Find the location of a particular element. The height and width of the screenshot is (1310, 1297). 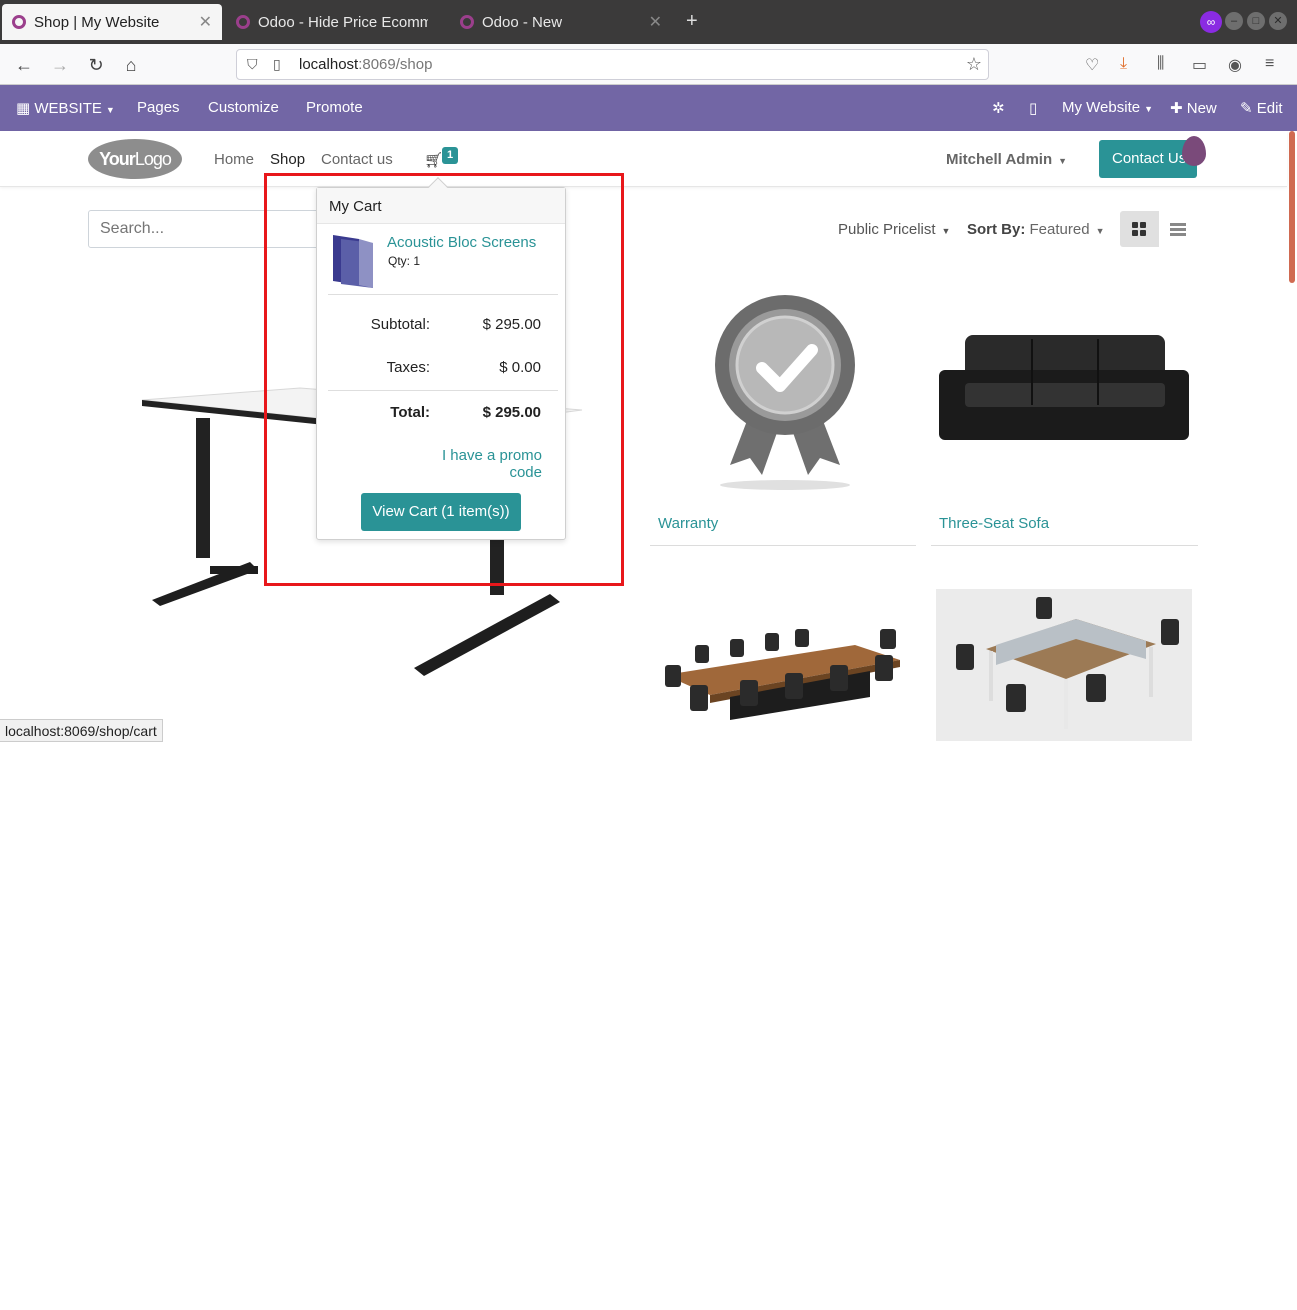

pages-menu: Pages is located at coordinates (158, 107).